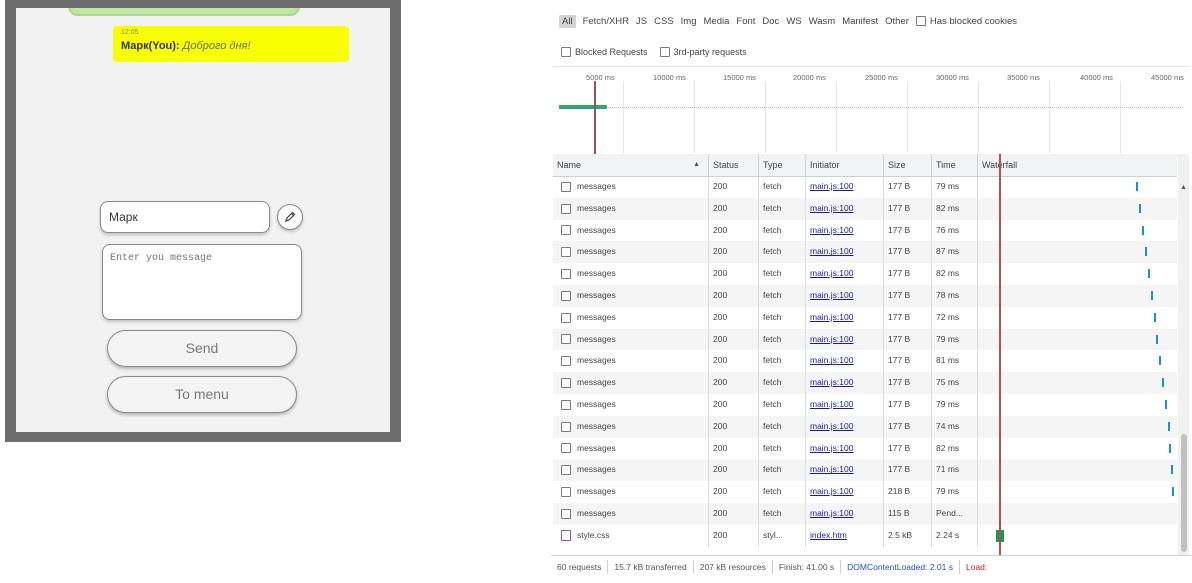 The width and height of the screenshot is (1192, 583). I want to click on filter-font: Font, so click(745, 21).